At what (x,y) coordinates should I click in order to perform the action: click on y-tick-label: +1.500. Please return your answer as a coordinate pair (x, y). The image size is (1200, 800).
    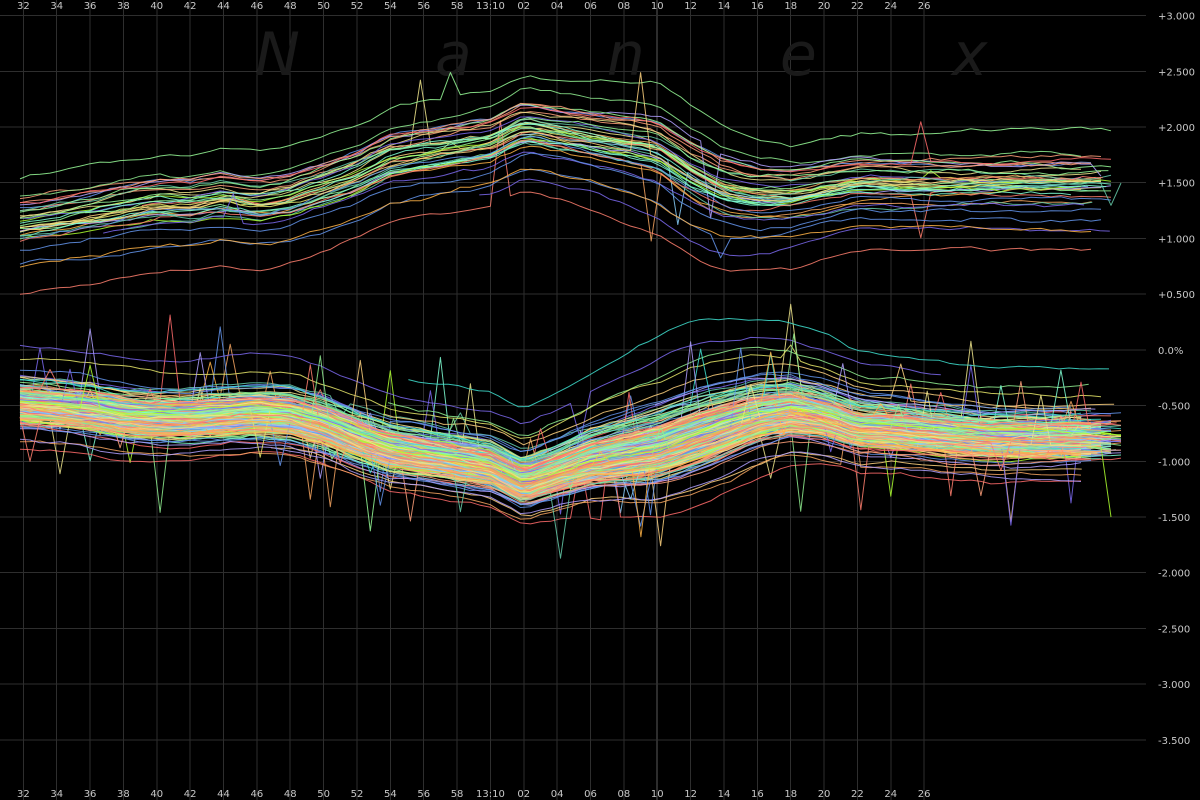
    Looking at the image, I should click on (1176, 184).